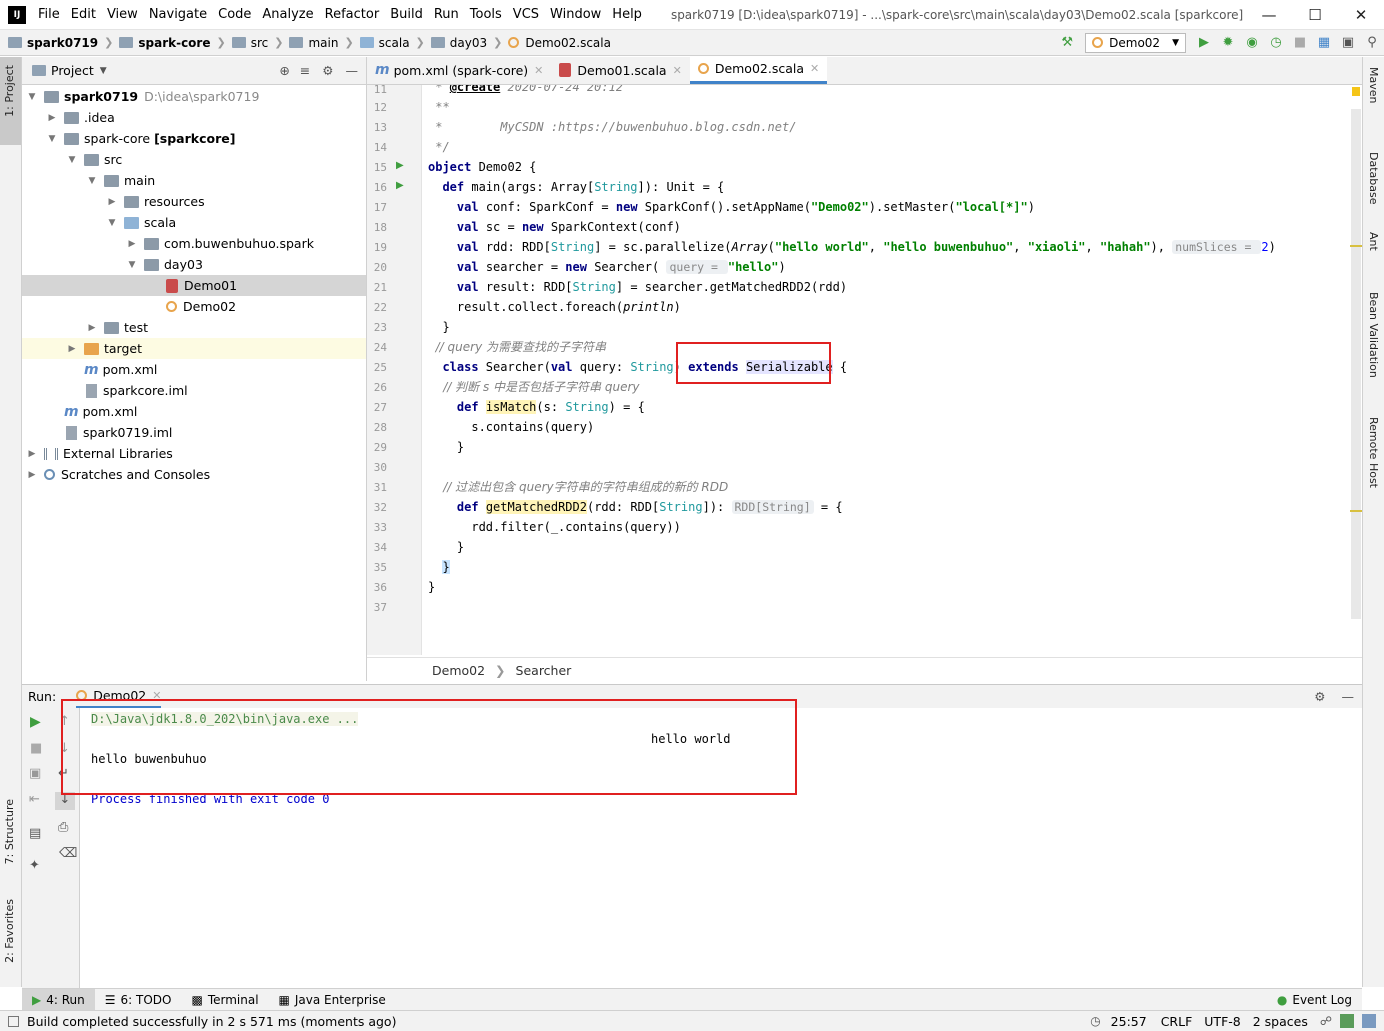 The width and height of the screenshot is (1384, 1031). I want to click on menu-refactor: Refactor, so click(352, 14).